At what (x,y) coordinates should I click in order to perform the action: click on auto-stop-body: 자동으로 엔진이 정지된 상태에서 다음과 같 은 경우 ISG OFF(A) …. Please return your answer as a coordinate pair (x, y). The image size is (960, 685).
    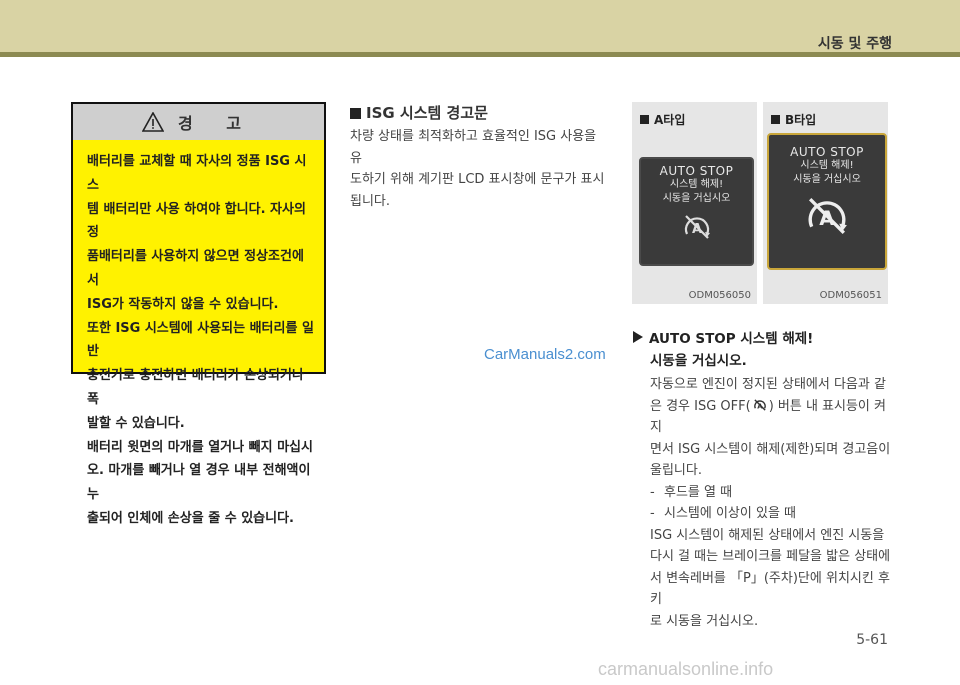
    Looking at the image, I should click on (772, 503).